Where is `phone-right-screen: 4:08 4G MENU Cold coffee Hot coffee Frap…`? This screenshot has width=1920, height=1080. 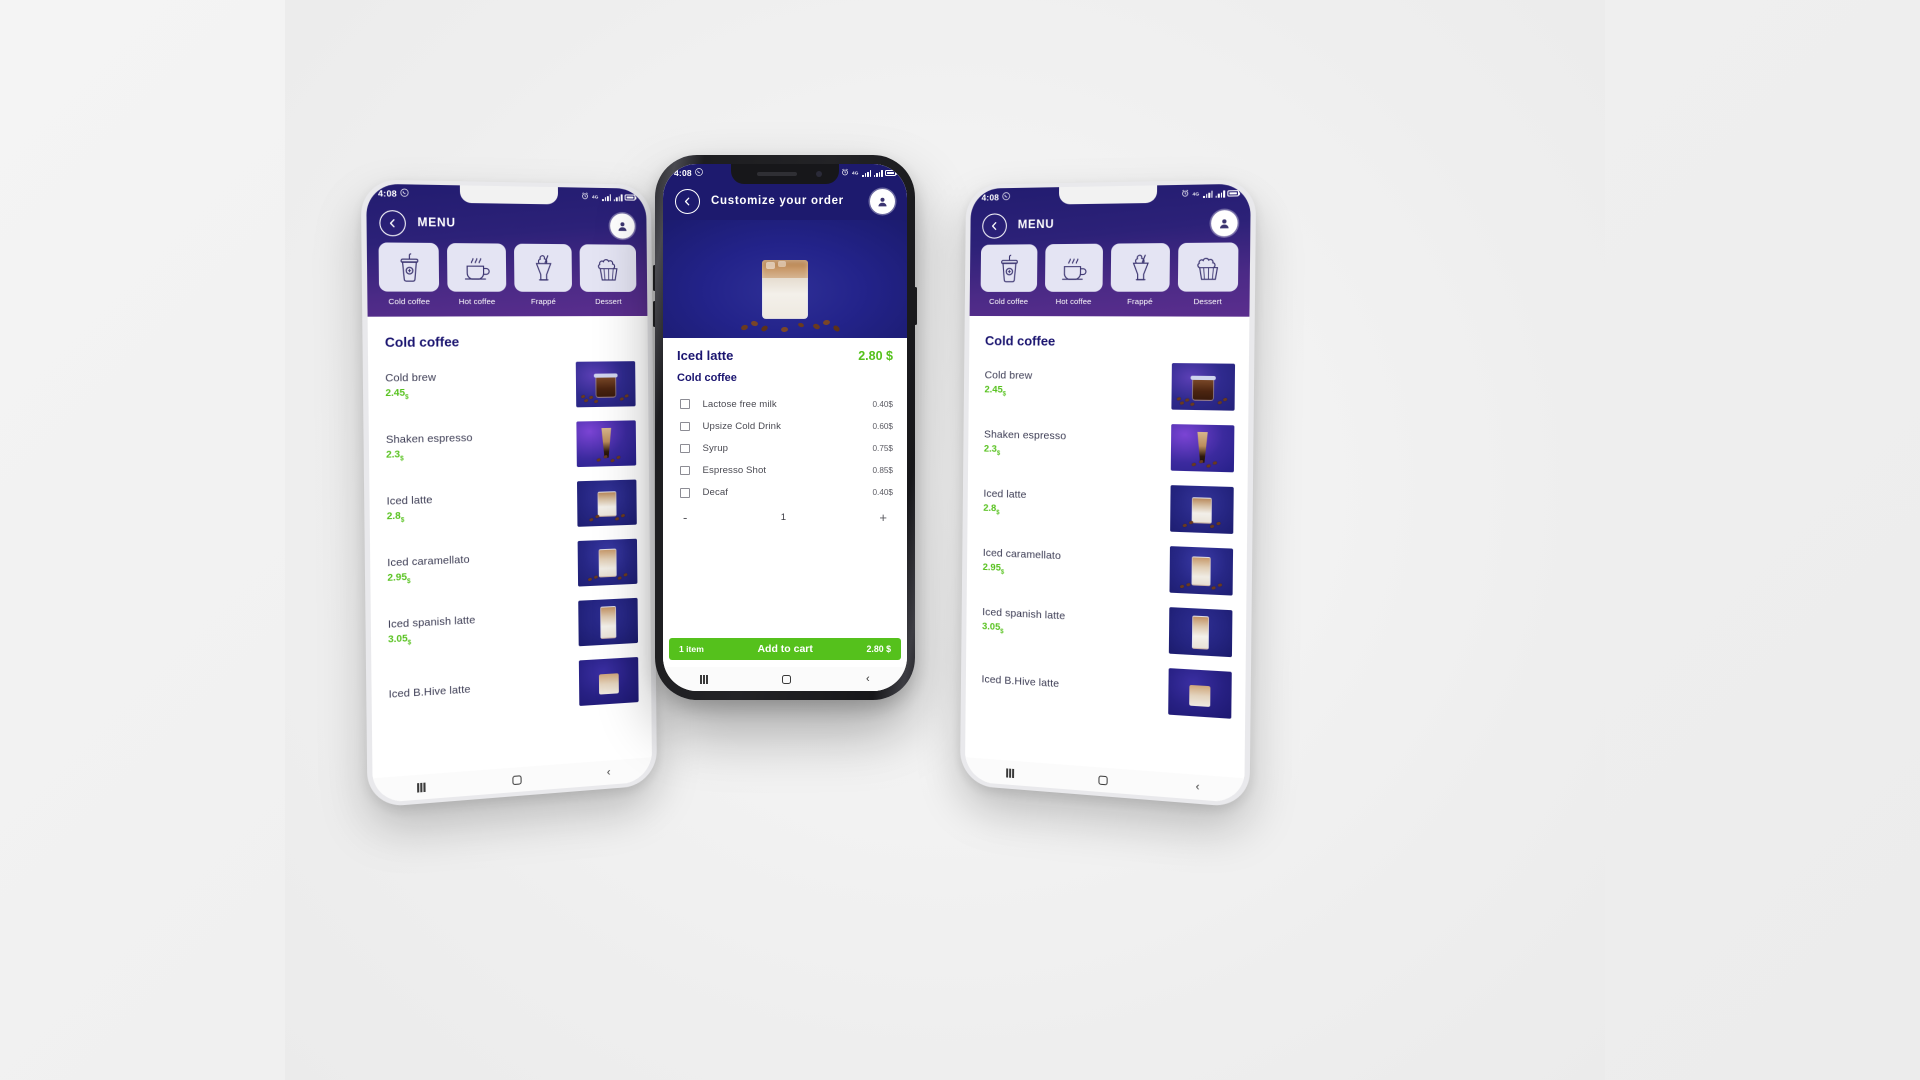
phone-right-screen: 4:08 4G MENU Cold coffee Hot coffee Frap… is located at coordinates (1107, 493).